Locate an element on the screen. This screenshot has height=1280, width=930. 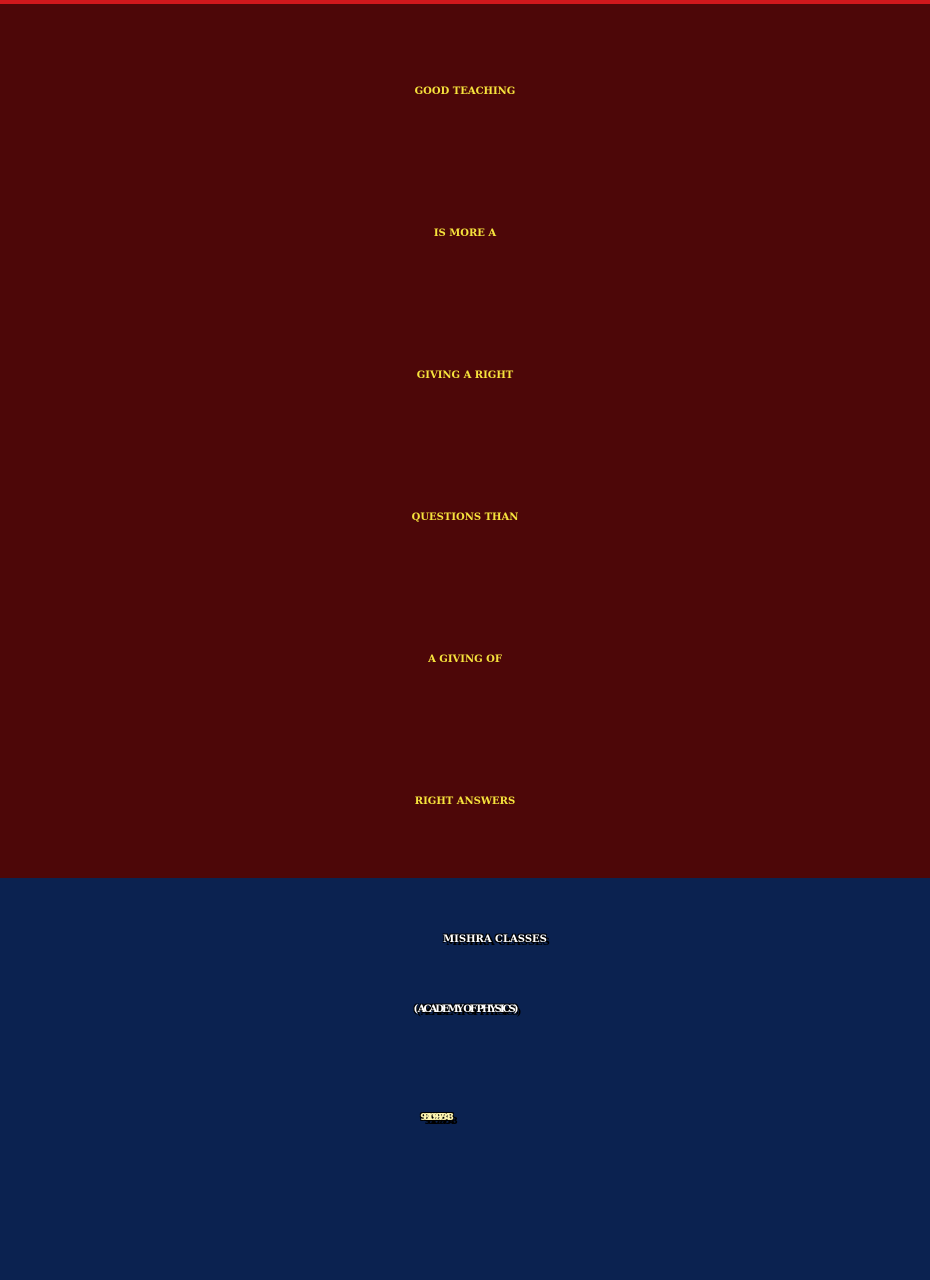
brand-name: MISHRA CLASSES is located at coordinates (495, 939).